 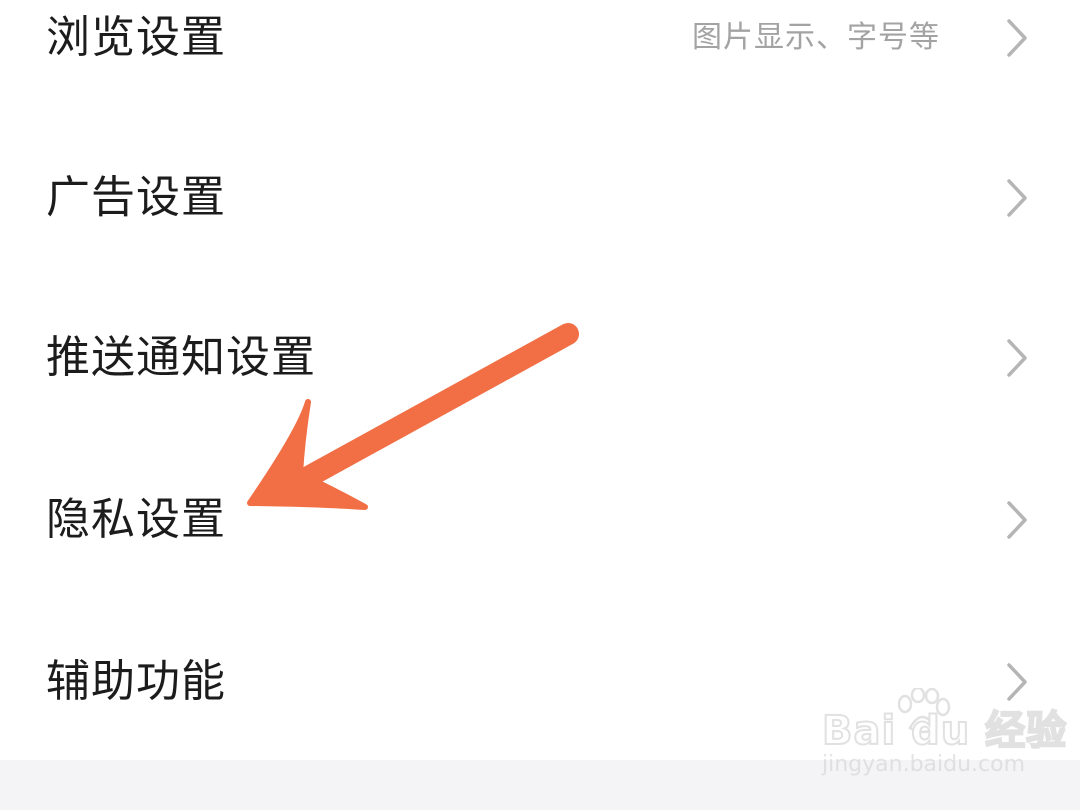 What do you see at coordinates (540, 358) in the screenshot?
I see `settings-item-push-notifications: 推送通知设置` at bounding box center [540, 358].